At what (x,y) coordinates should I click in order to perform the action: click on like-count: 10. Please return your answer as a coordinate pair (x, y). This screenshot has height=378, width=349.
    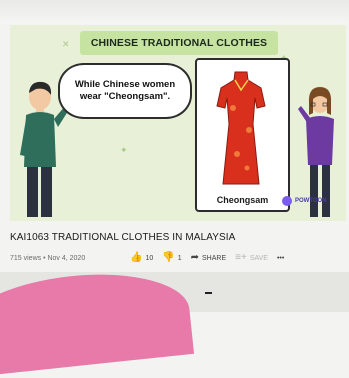
    Looking at the image, I should click on (149, 258).